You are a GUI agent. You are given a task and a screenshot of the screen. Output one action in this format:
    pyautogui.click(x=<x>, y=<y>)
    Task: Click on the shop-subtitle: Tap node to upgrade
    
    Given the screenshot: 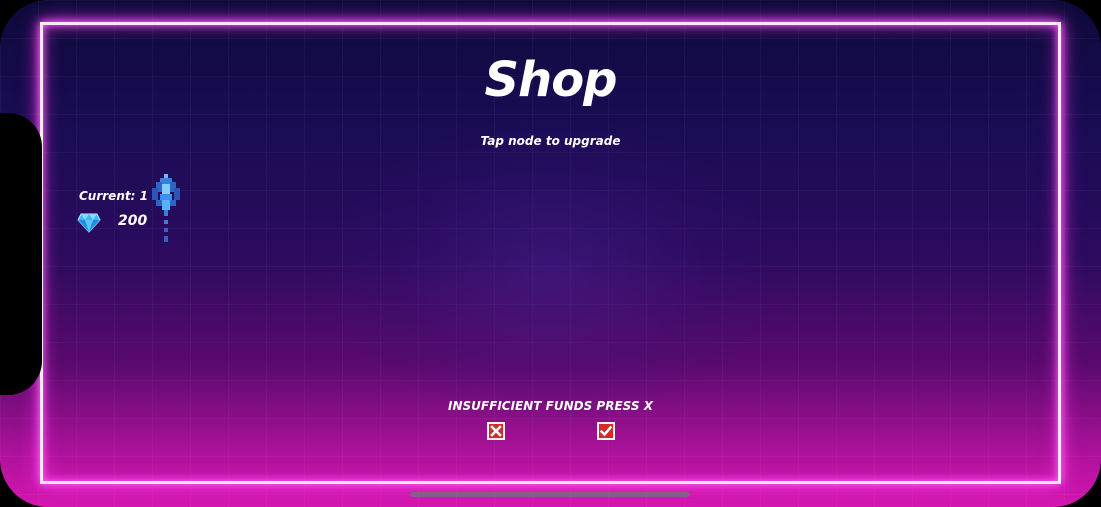 What is the action you would take?
    pyautogui.click(x=550, y=141)
    